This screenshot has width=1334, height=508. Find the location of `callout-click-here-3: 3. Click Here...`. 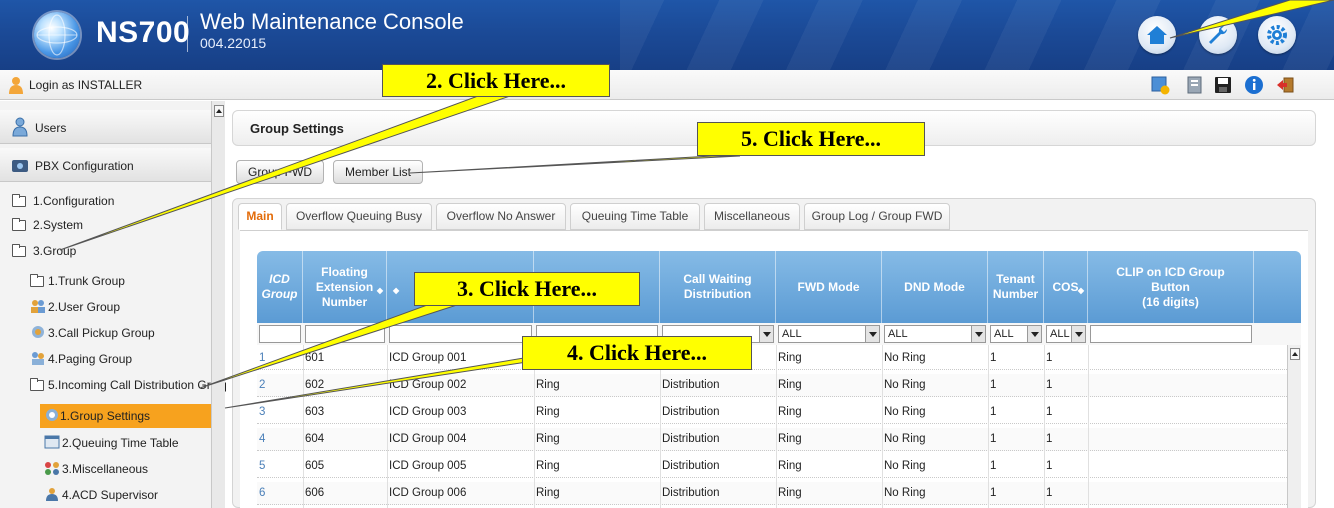

callout-click-here-3: 3. Click Here... is located at coordinates (527, 289).